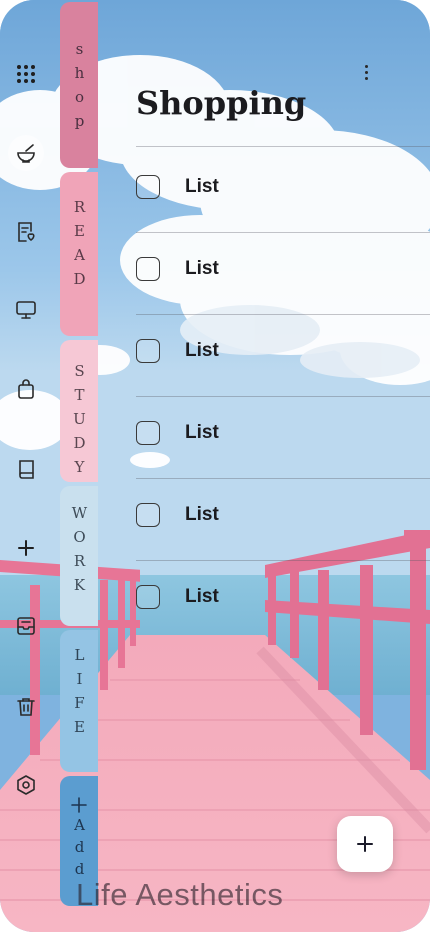  I want to click on tab-label: READ, so click(79, 246).